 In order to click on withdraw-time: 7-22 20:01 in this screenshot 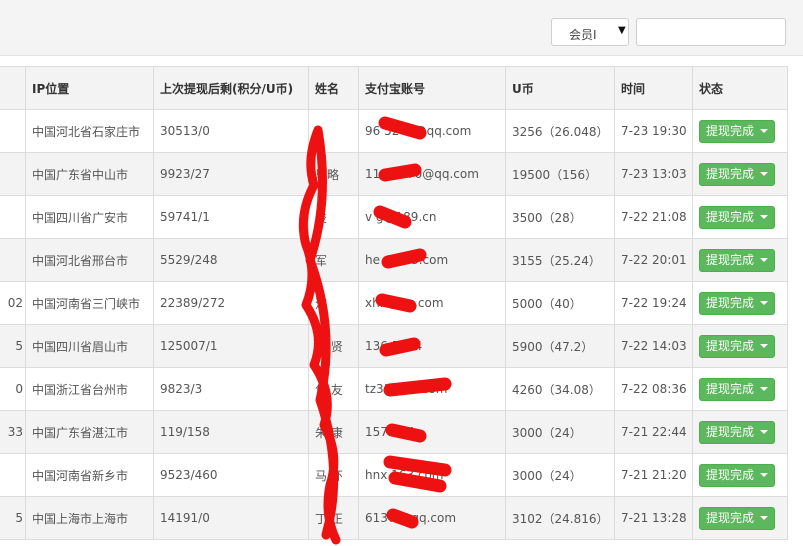, I will do `click(653, 260)`.